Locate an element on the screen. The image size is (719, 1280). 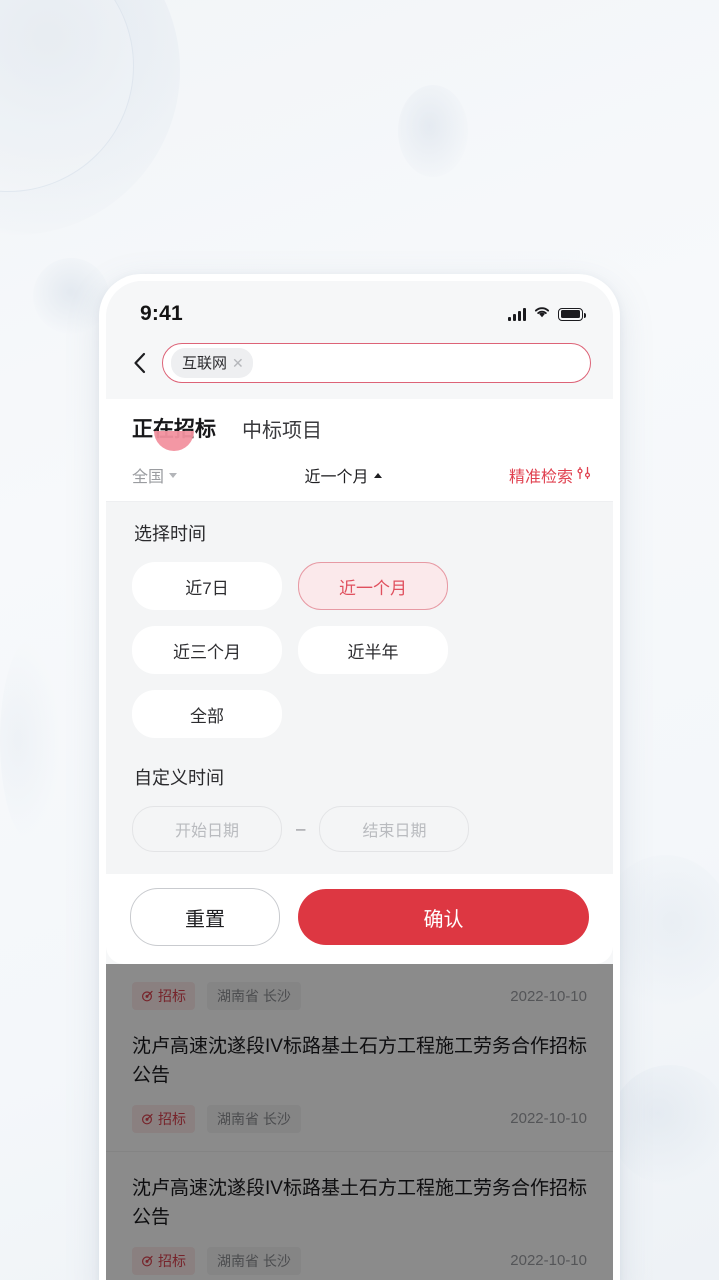
search-input: 互联网 ✕ is located at coordinates (376, 363).